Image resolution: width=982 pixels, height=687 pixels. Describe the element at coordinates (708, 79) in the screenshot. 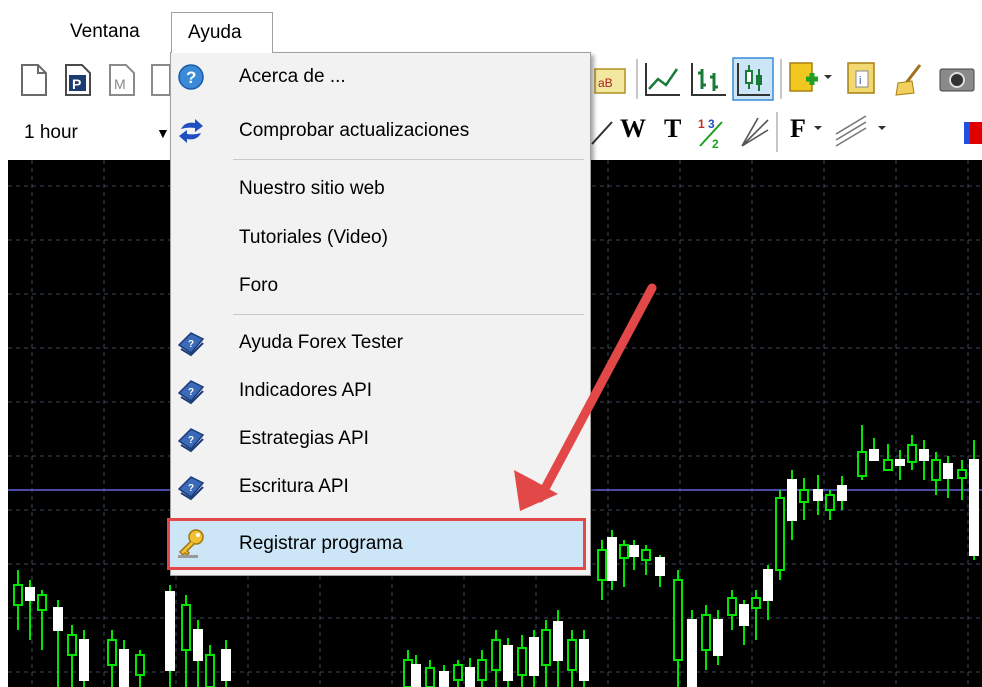

I see `bar-chart-icon` at that location.